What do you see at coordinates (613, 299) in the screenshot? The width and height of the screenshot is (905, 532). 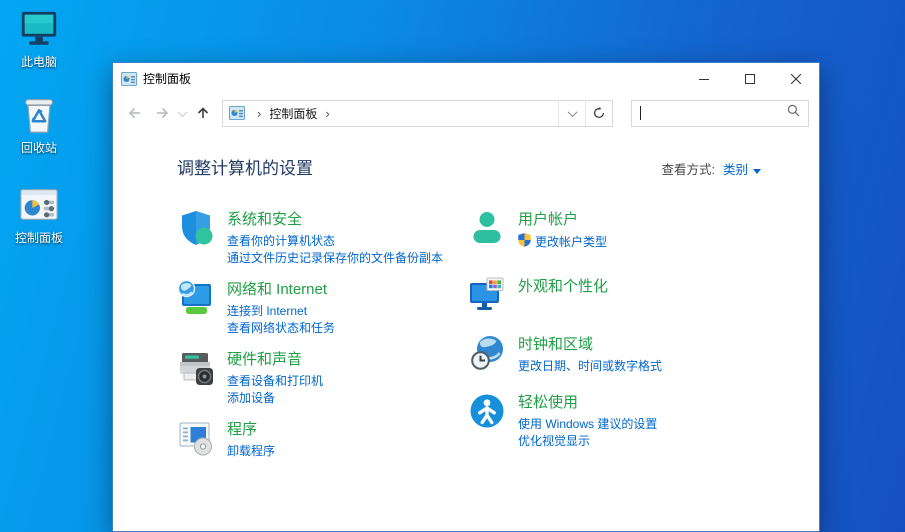 I see `category-appearance-personalization: 外观和个性化` at bounding box center [613, 299].